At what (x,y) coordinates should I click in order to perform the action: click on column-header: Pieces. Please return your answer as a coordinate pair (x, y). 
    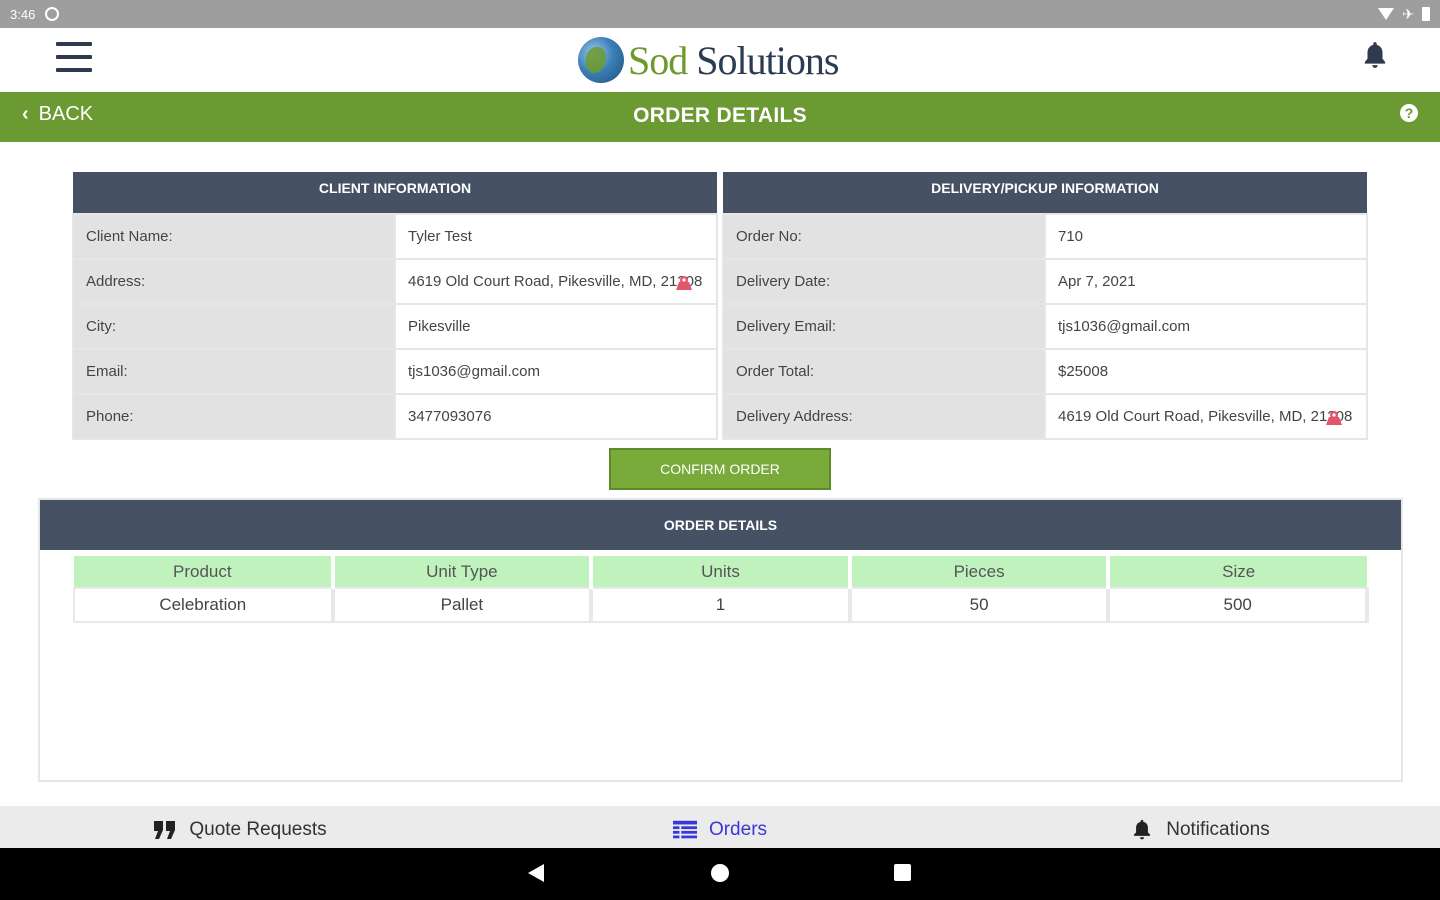
    Looking at the image, I should click on (980, 572).